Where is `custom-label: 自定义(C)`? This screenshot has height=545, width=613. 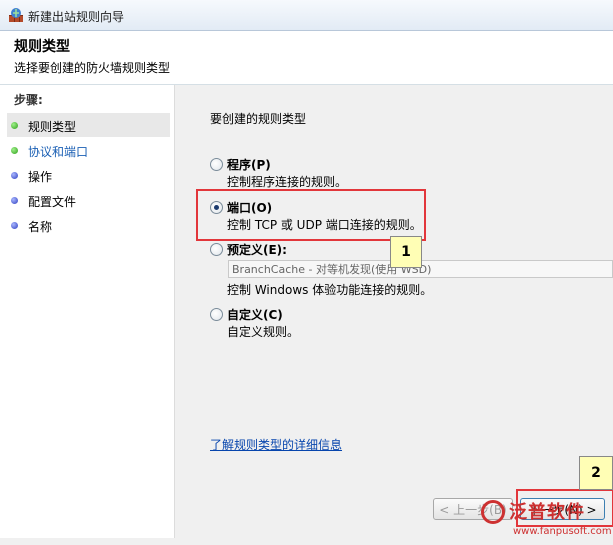 custom-label: 自定义(C) is located at coordinates (255, 314).